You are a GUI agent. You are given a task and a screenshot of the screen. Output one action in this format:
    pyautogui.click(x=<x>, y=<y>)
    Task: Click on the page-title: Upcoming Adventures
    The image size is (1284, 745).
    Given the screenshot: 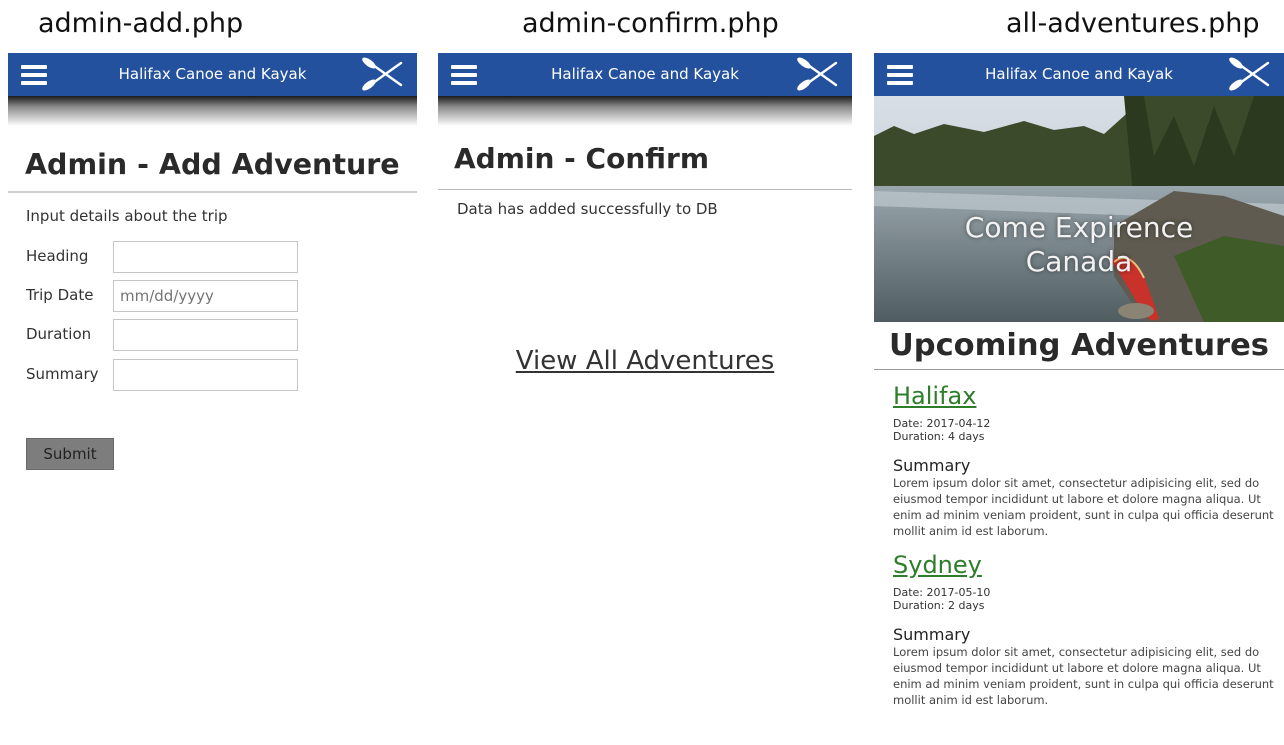 What is the action you would take?
    pyautogui.click(x=1079, y=345)
    